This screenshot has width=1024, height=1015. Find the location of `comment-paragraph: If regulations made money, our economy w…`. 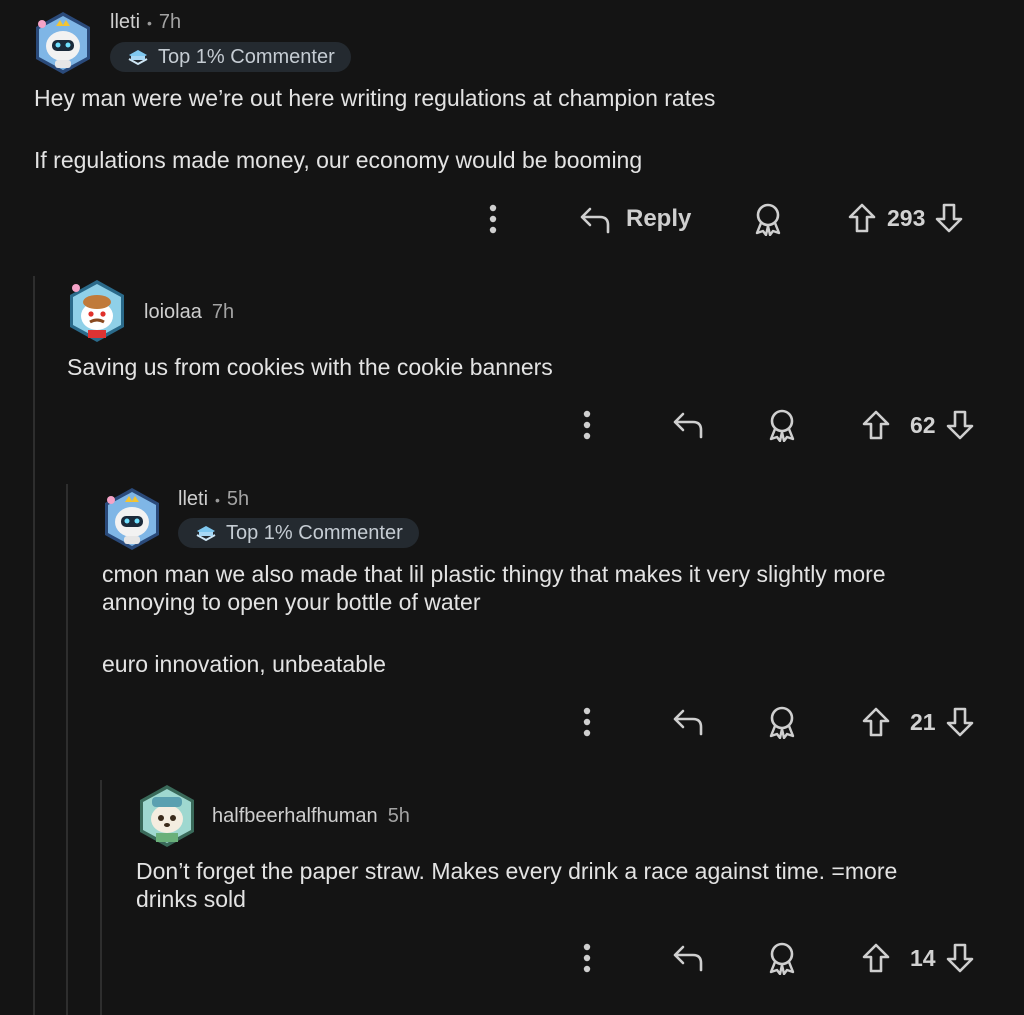

comment-paragraph: If regulations made money, our economy w… is located at coordinates (338, 160).